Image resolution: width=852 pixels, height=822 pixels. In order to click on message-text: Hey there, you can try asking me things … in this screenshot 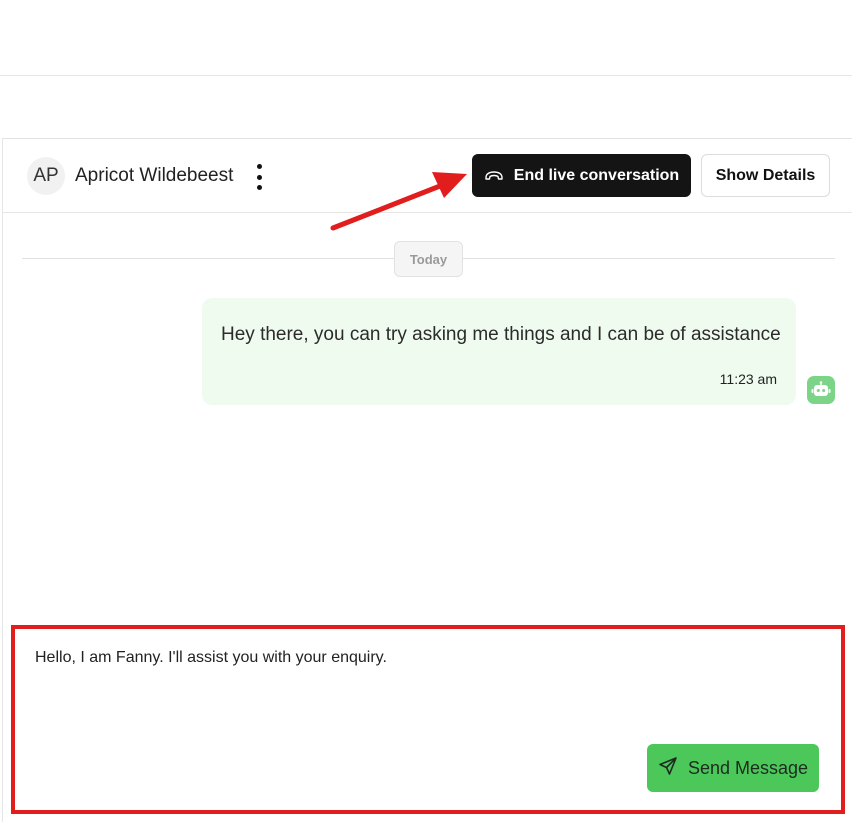, I will do `click(501, 334)`.